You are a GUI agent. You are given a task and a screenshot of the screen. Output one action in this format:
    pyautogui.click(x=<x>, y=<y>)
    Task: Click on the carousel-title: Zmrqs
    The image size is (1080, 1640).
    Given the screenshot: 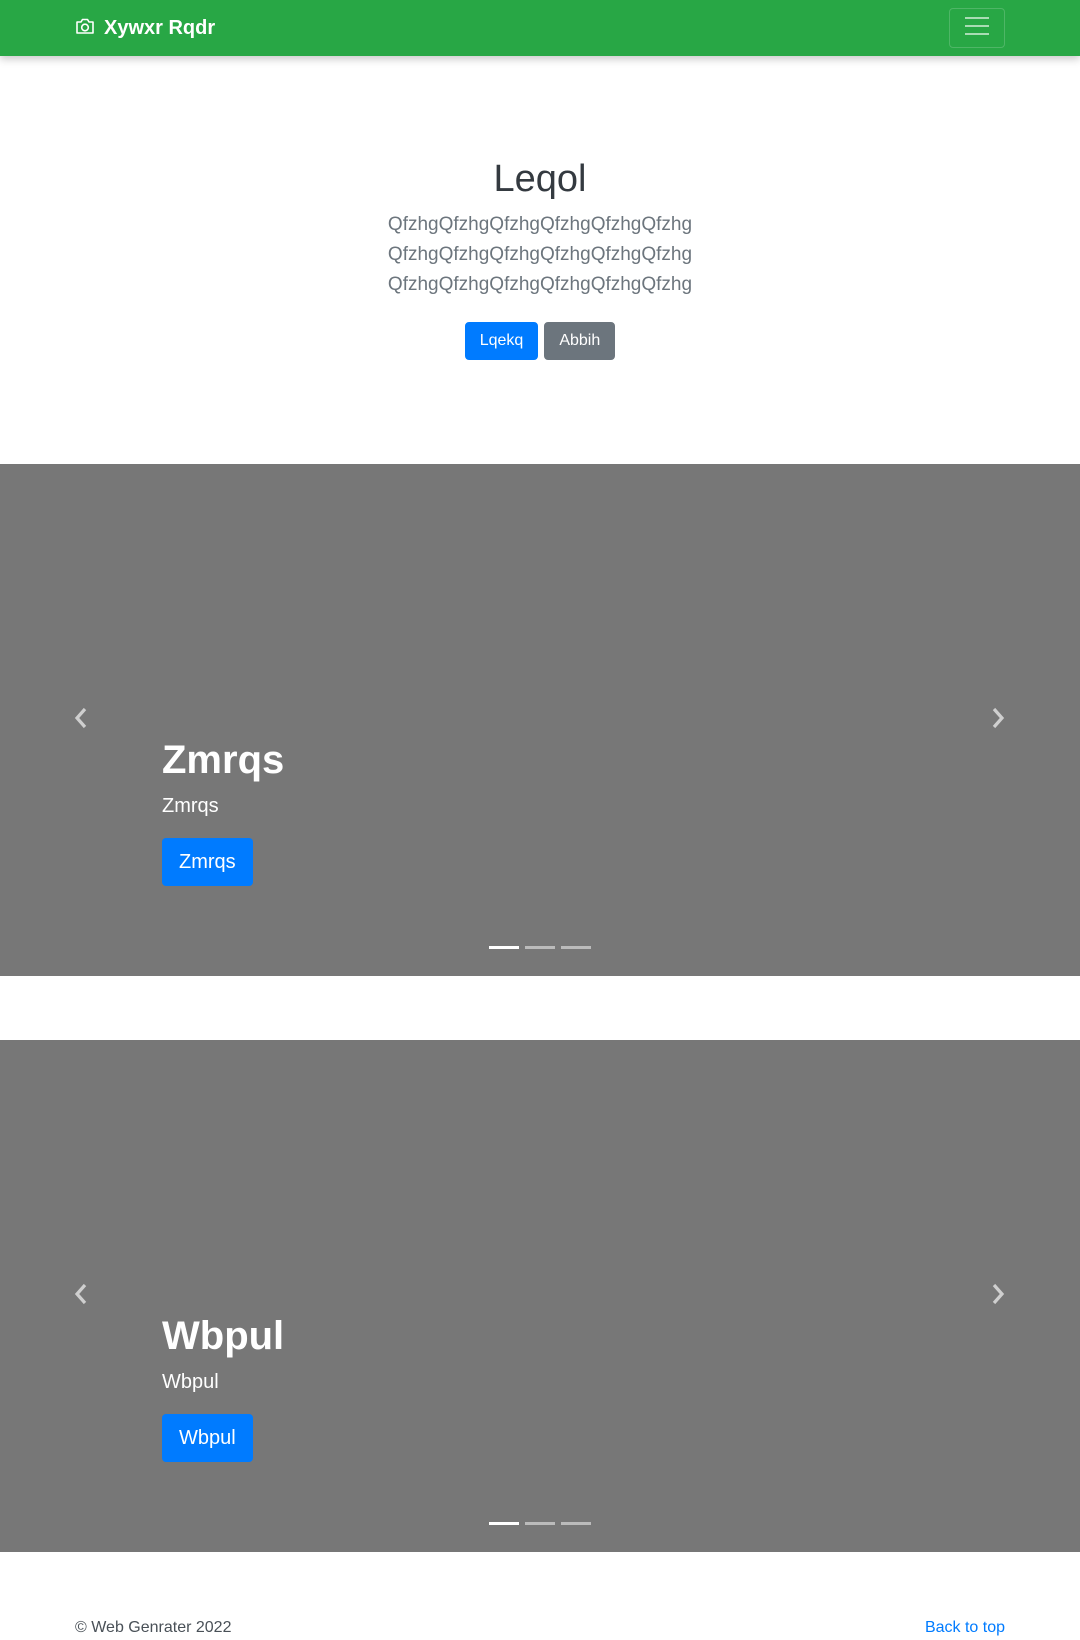 What is the action you would take?
    pyautogui.click(x=223, y=760)
    